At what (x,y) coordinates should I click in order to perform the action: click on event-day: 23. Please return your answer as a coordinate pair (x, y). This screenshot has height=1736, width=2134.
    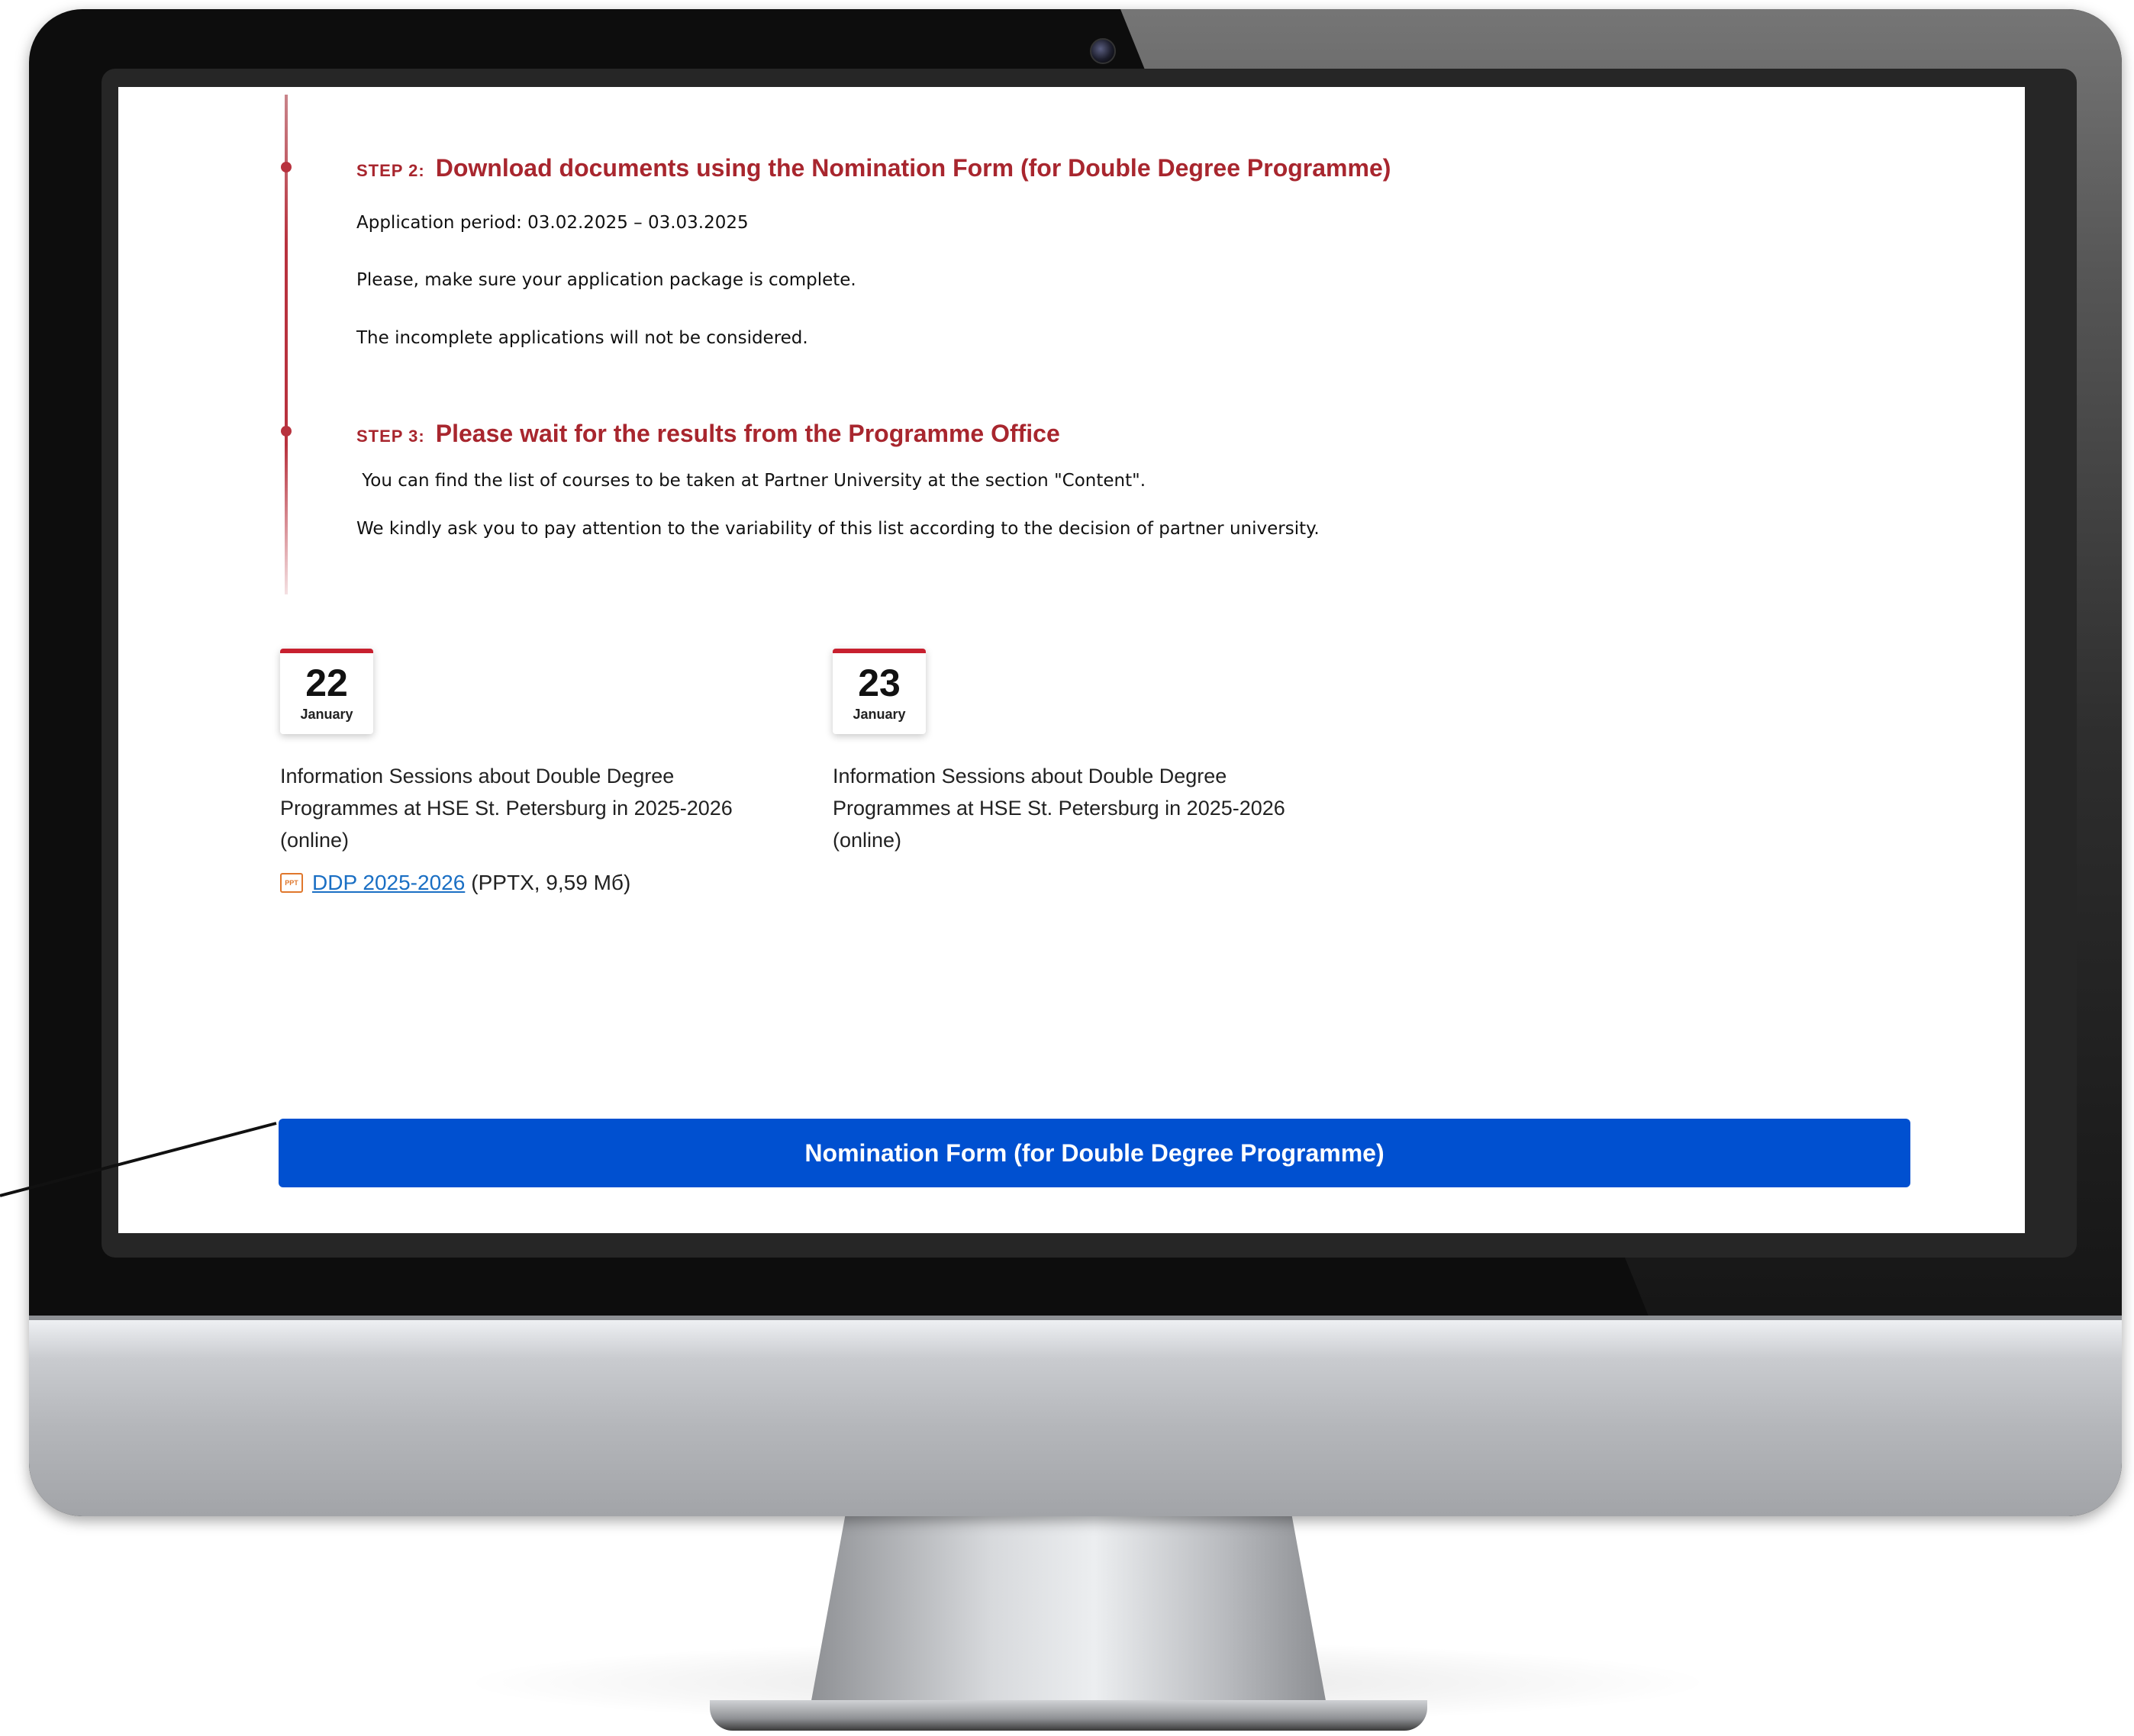
    Looking at the image, I should click on (879, 683).